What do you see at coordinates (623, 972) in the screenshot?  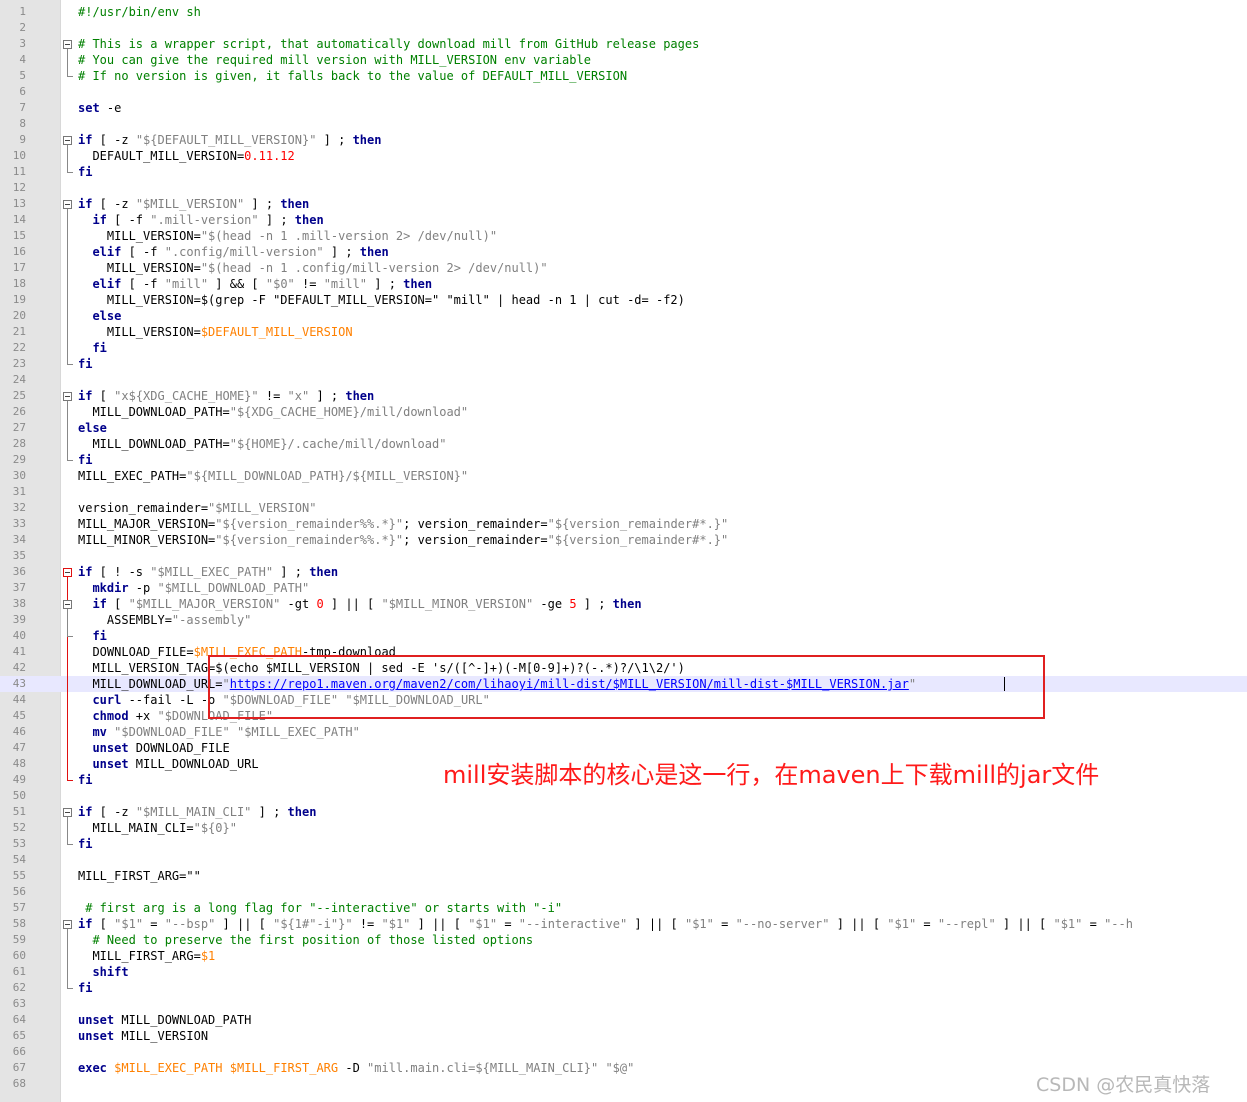 I see `code-line: 61 shift` at bounding box center [623, 972].